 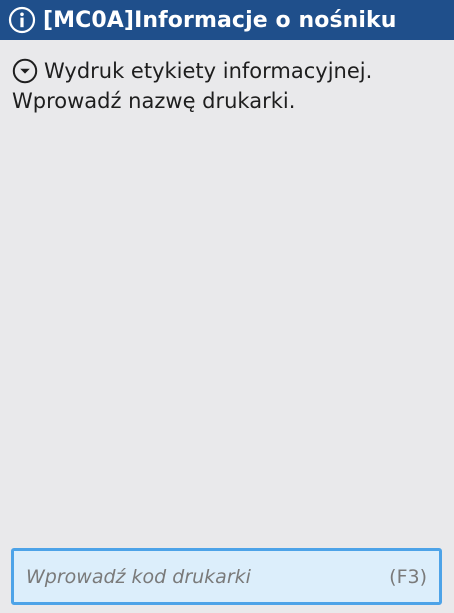 I want to click on chevron-down-circle-icon, so click(x=25, y=71).